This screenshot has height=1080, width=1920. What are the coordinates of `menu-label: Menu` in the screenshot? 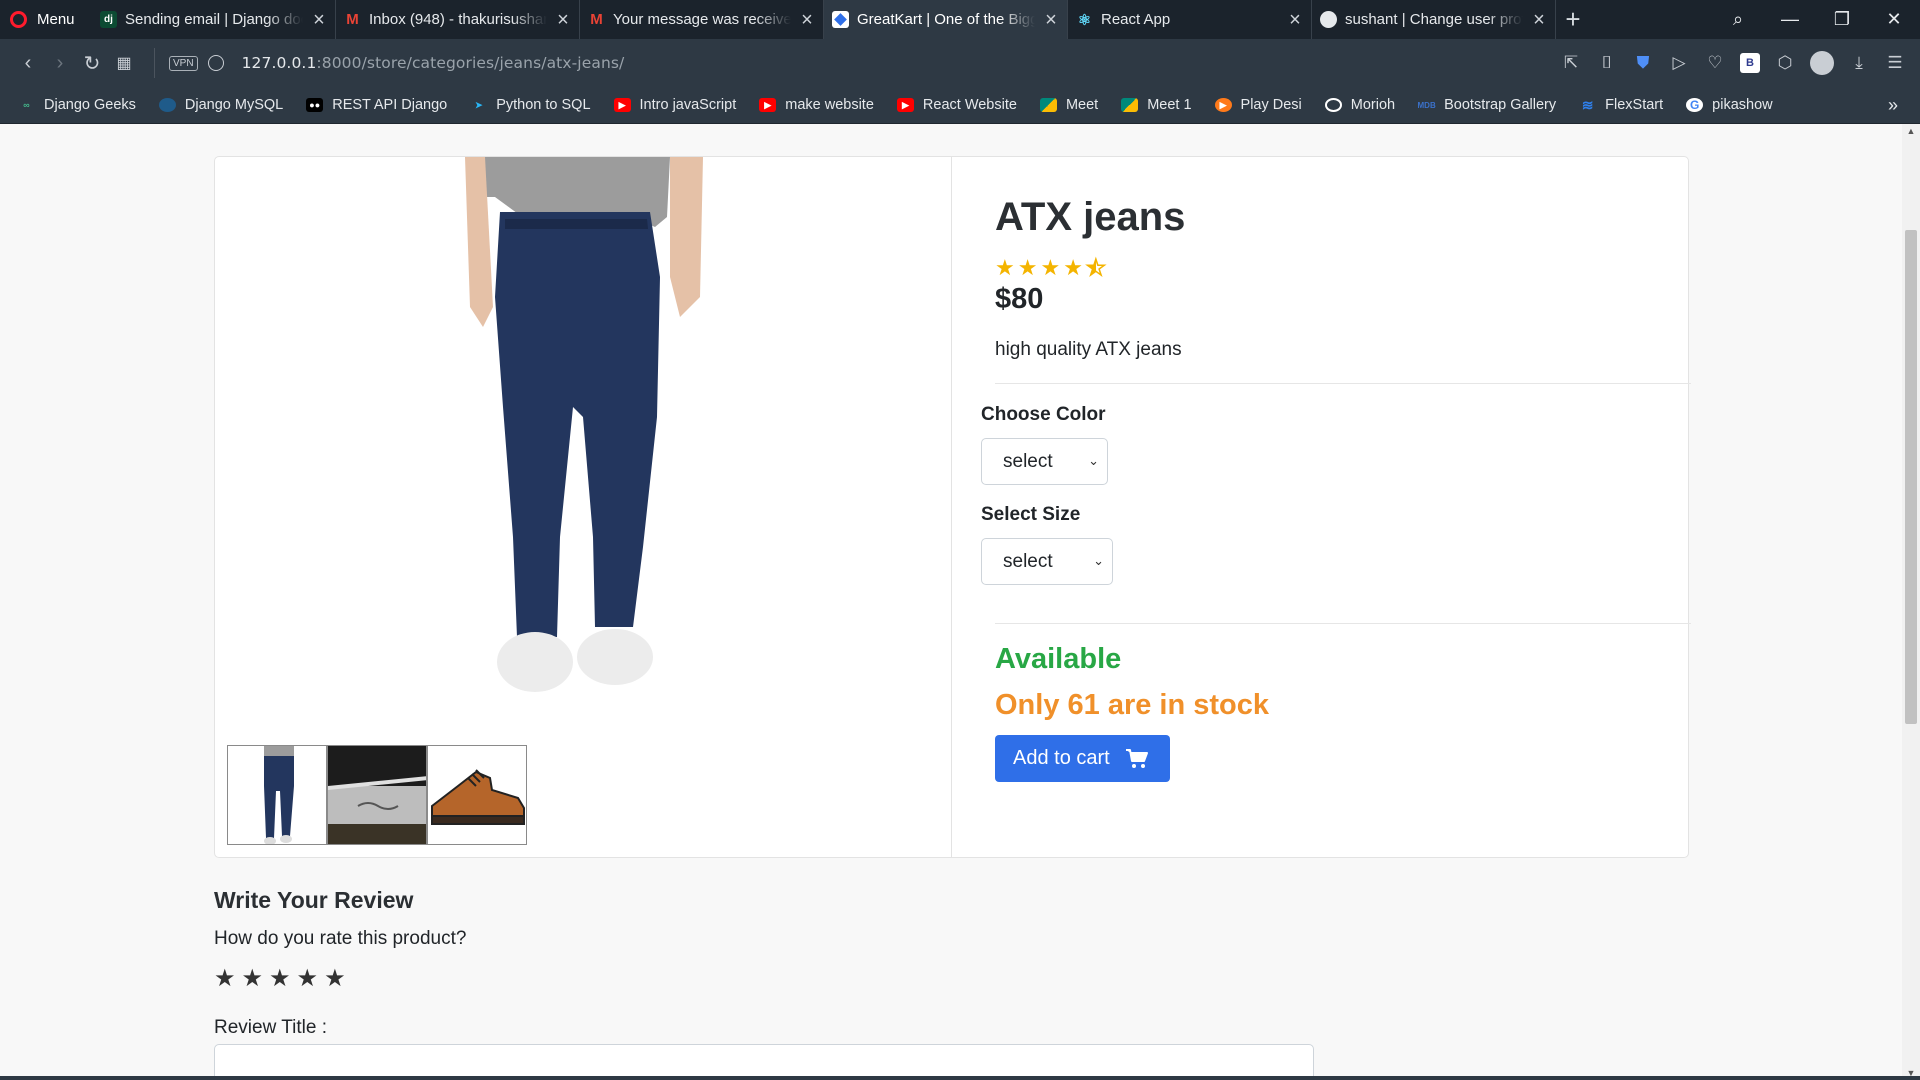 It's located at (56, 19).